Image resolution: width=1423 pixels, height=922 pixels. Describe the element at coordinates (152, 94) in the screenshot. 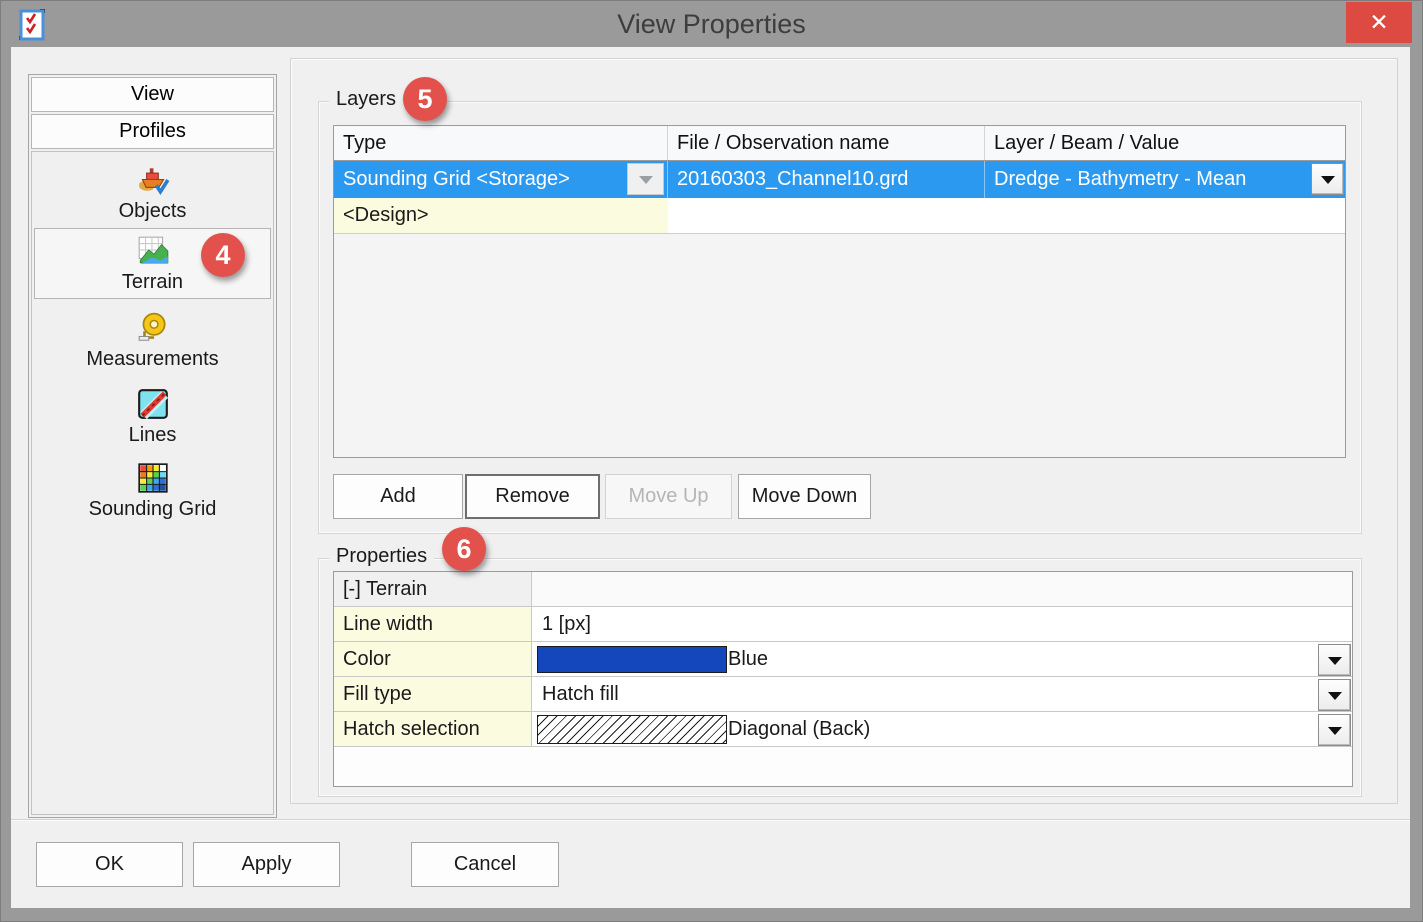

I see `sidebar-button-view: View` at that location.